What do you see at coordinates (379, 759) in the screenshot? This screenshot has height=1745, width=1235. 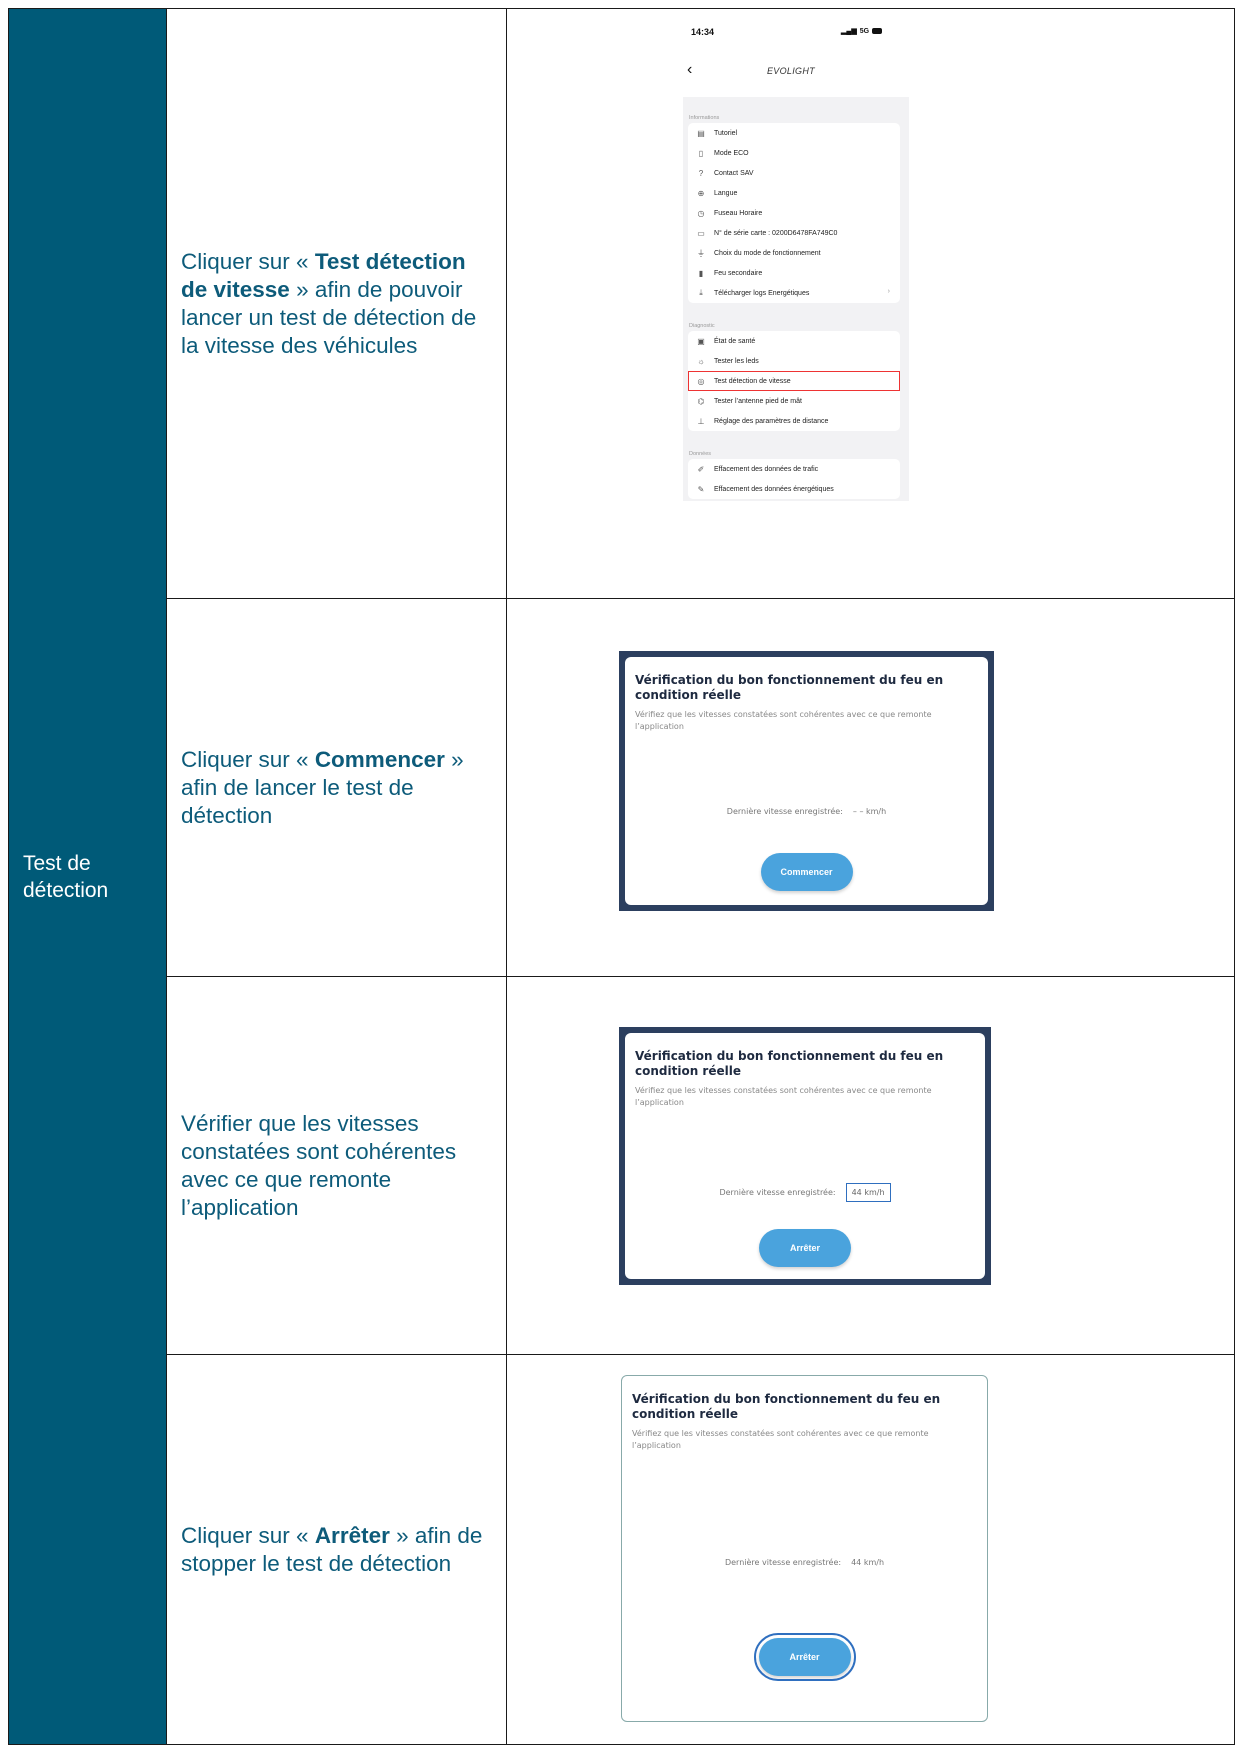 I see `step-keyword: Commencer` at bounding box center [379, 759].